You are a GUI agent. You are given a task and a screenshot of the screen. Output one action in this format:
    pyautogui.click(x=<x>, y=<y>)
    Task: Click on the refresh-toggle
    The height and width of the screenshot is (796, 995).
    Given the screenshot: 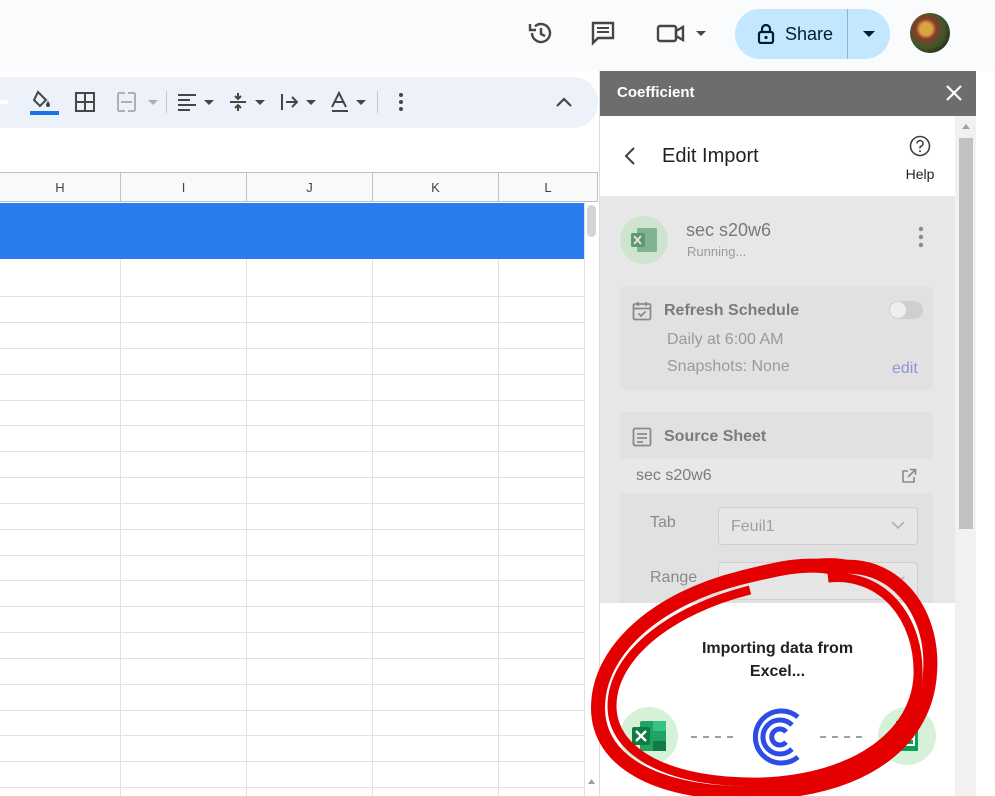 What is the action you would take?
    pyautogui.click(x=906, y=310)
    